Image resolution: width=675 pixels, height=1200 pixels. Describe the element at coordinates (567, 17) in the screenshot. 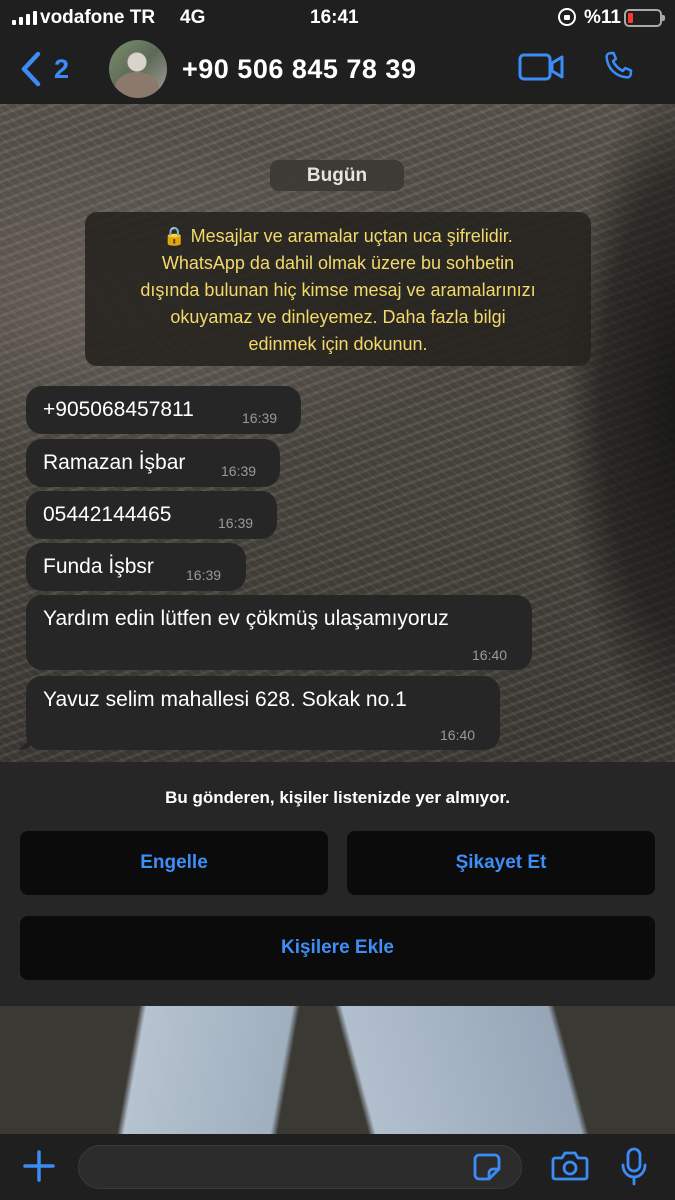

I see `rotation-lock-icon` at that location.